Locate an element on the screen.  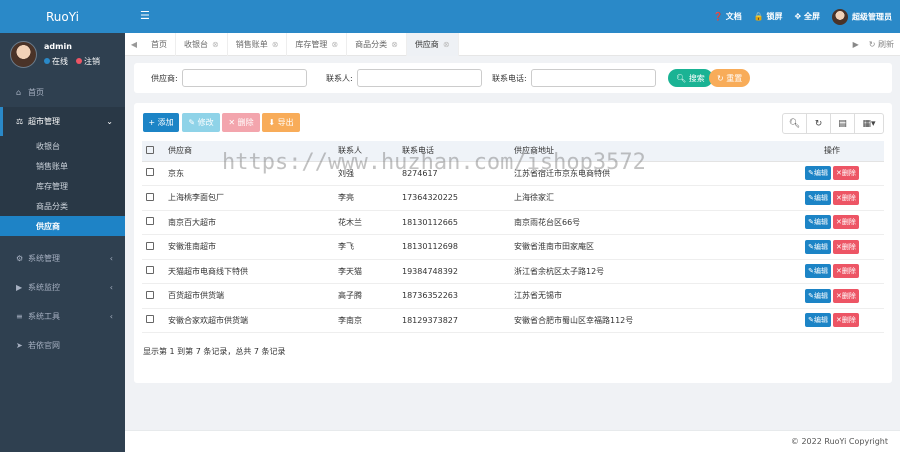
table-row: 百货超市供货端 高子腾 18736352263 江苏省无锡市 ✎编辑 ✕删除 is located at coordinates (513, 296).